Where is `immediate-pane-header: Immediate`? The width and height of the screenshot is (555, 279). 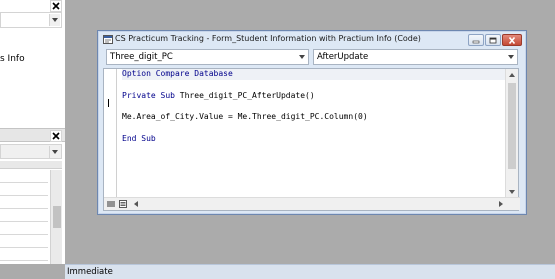 immediate-pane-header: Immediate is located at coordinates (310, 271).